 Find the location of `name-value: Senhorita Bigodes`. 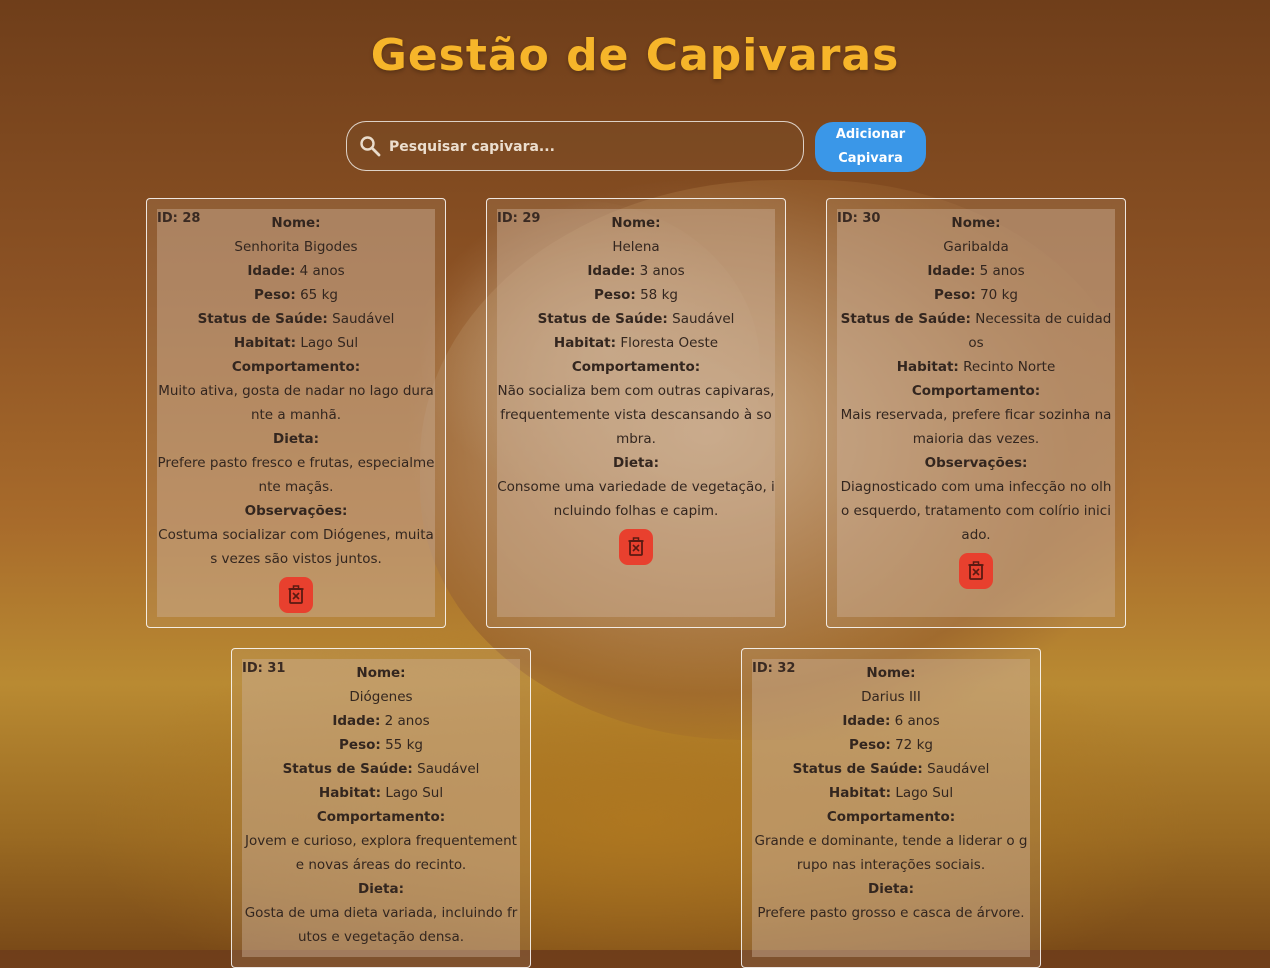

name-value: Senhorita Bigodes is located at coordinates (296, 247).